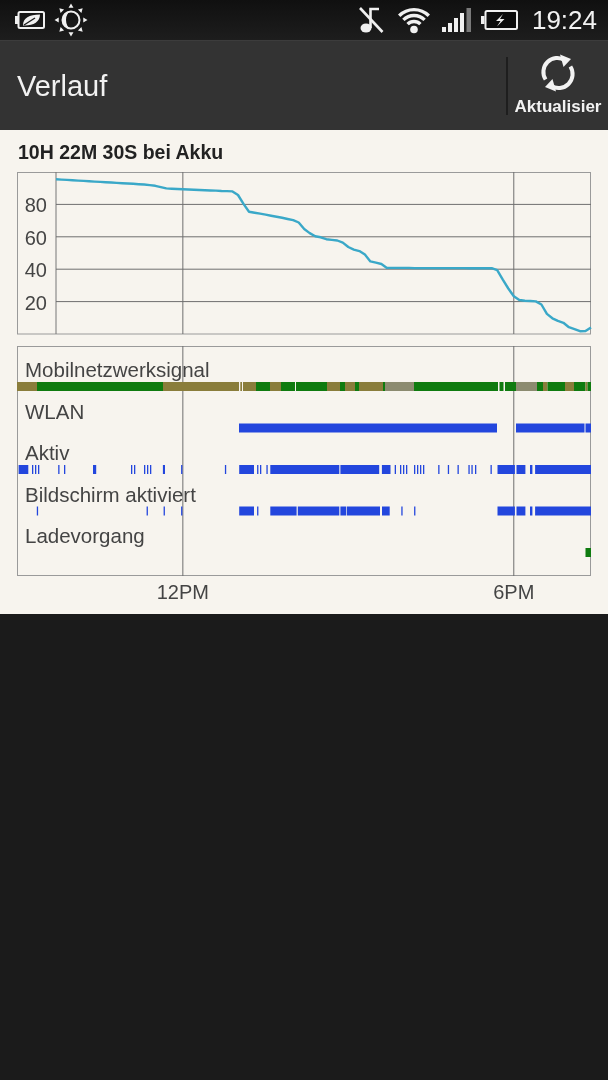 The image size is (608, 1080). What do you see at coordinates (558, 73) in the screenshot?
I see `refresh-icon` at bounding box center [558, 73].